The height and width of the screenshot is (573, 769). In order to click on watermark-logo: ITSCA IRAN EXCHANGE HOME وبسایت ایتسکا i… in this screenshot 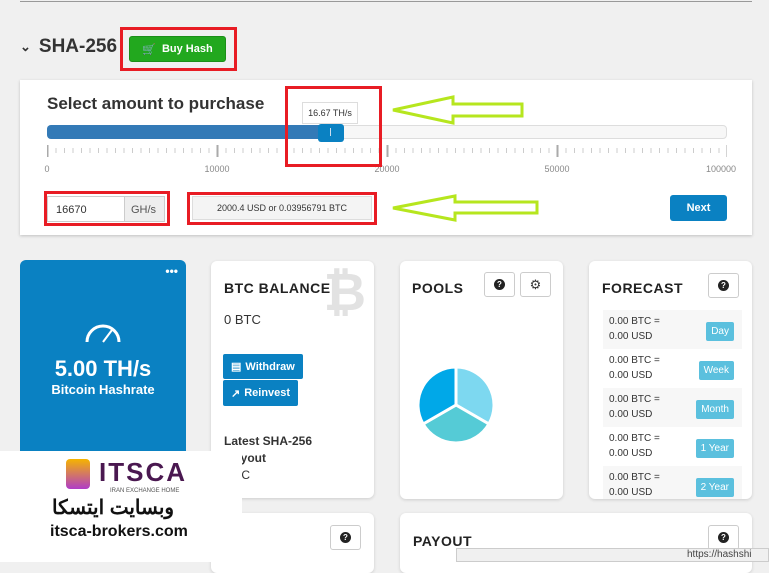, I will do `click(121, 506)`.